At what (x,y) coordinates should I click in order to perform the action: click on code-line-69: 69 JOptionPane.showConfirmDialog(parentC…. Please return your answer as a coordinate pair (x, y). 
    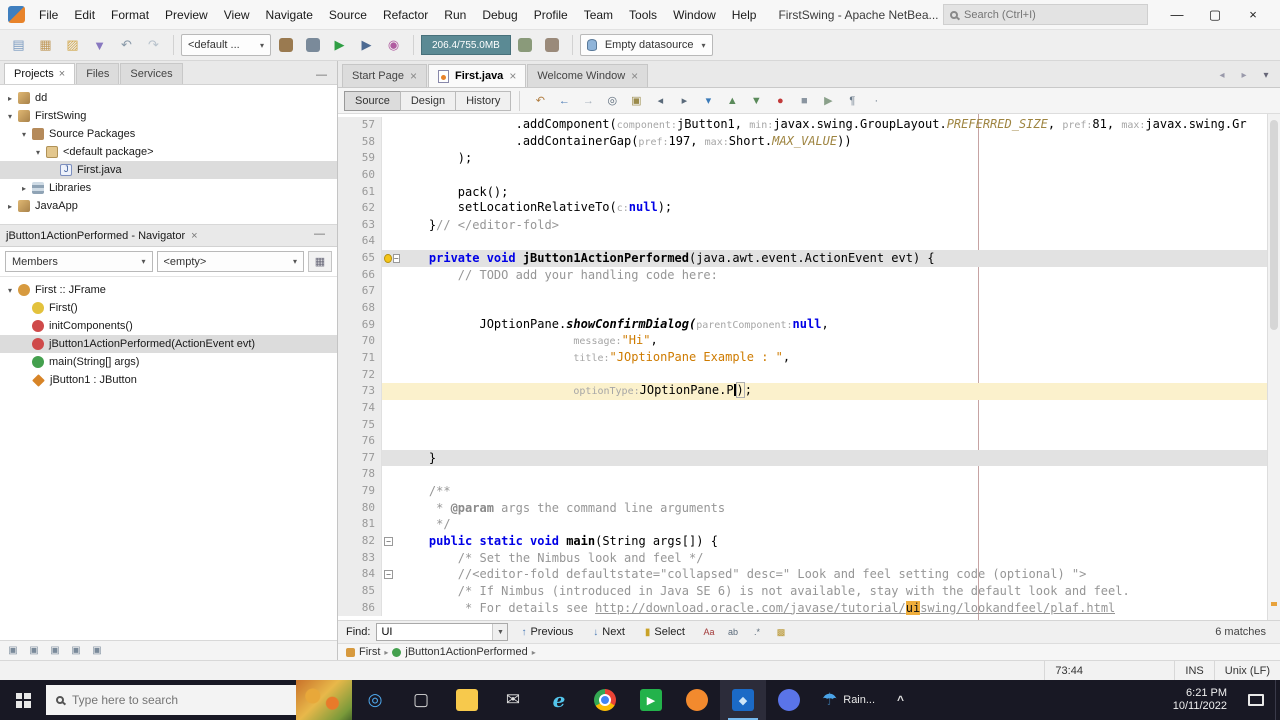
    Looking at the image, I should click on (802, 325).